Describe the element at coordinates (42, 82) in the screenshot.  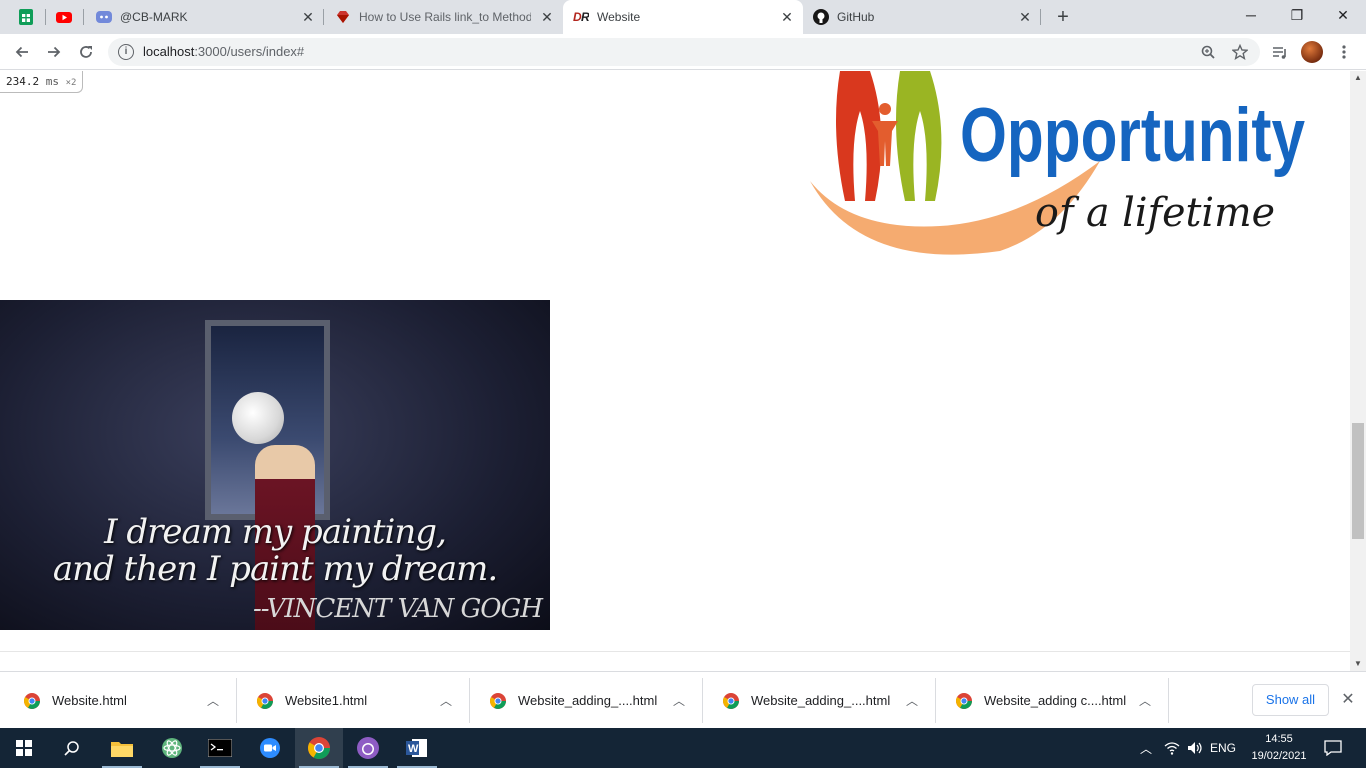
I see `perf-badge: 234.2 ms ×2` at that location.